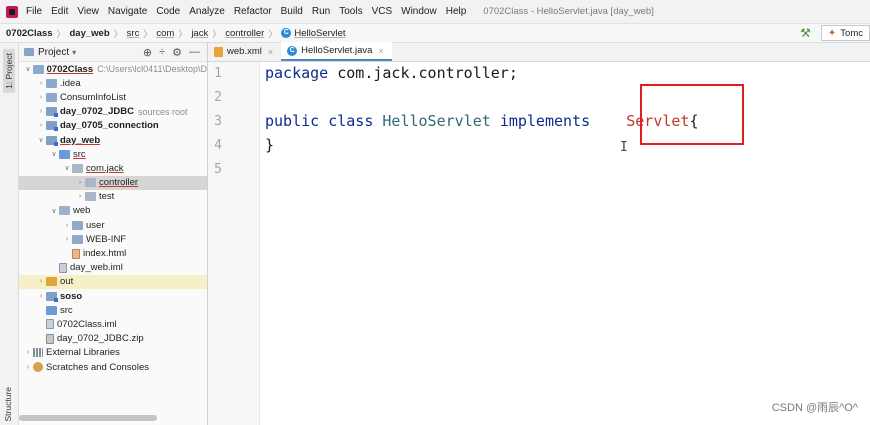  What do you see at coordinates (177, 52) in the screenshot?
I see `gear-icon: ⚙` at bounding box center [177, 52].